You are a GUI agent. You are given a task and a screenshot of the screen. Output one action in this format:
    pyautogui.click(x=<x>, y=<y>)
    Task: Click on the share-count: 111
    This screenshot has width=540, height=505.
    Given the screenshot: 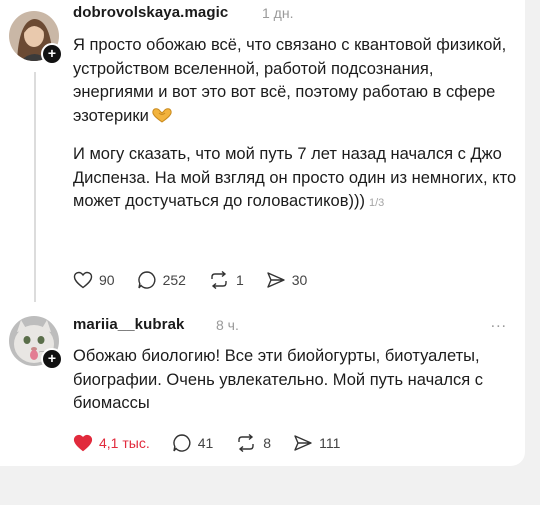 What is the action you would take?
    pyautogui.click(x=330, y=443)
    